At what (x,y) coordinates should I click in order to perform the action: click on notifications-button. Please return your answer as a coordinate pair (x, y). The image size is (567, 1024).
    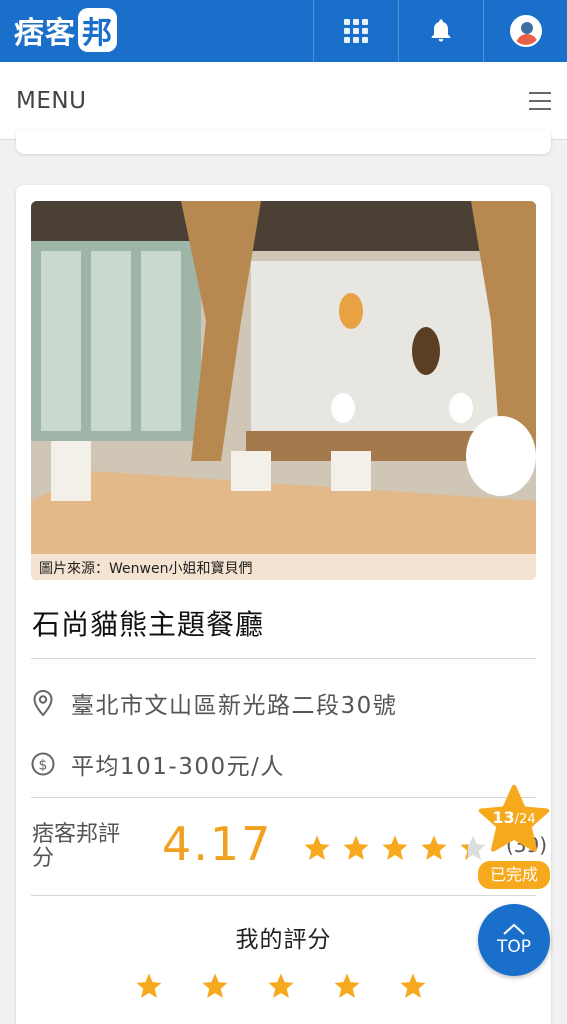
    Looking at the image, I should click on (440, 31).